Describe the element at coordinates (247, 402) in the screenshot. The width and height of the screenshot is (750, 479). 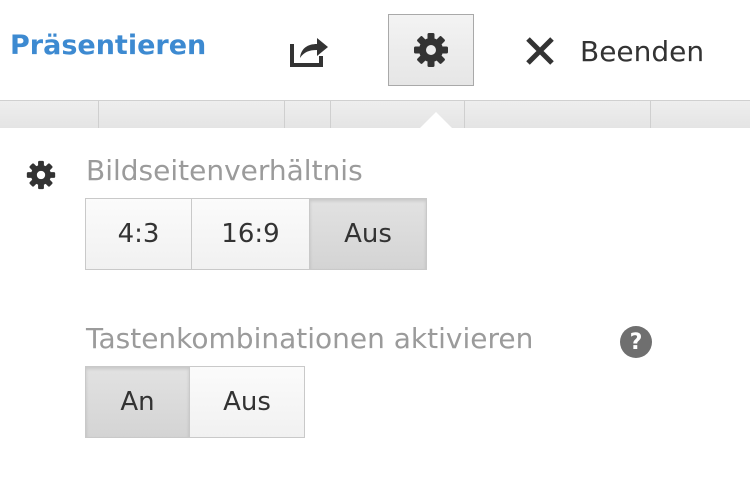
I see `shortcuts-option-off: Aus` at that location.